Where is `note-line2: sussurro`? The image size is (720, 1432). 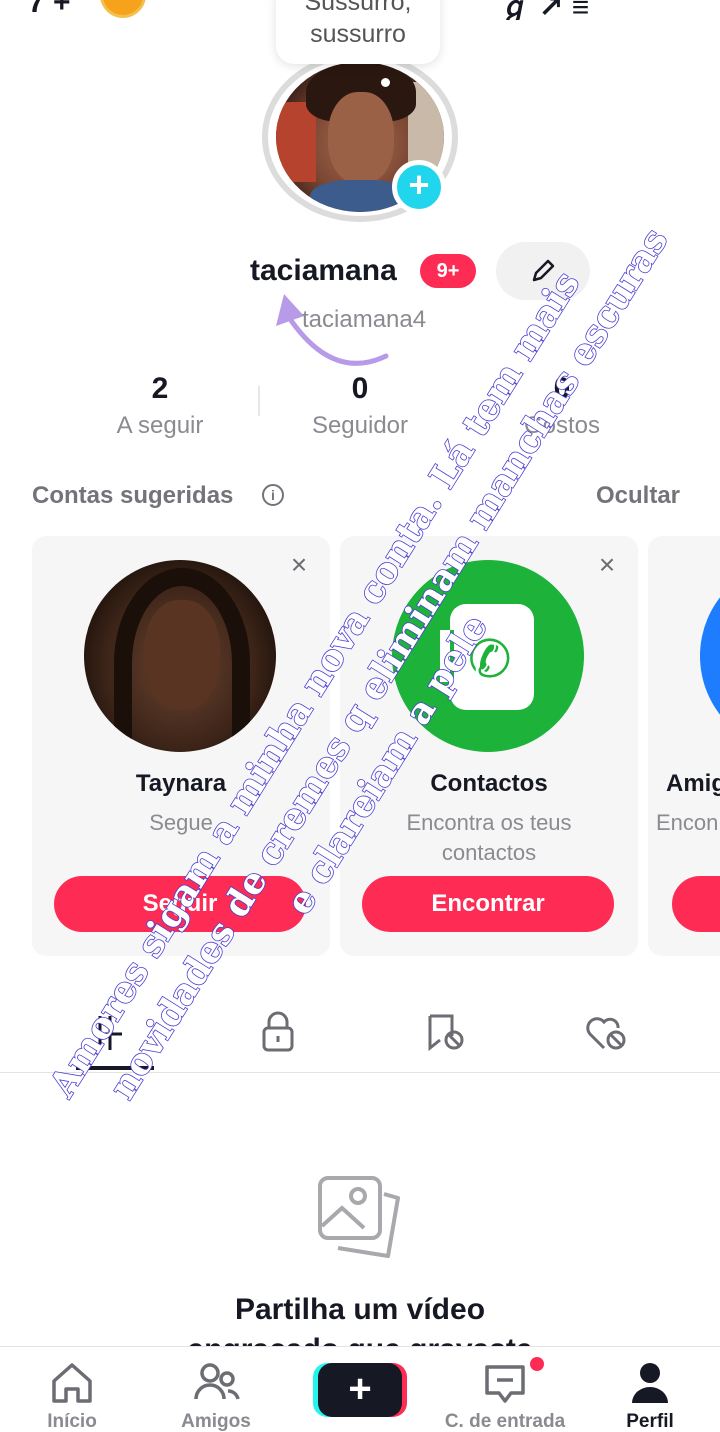
note-line2: sussurro is located at coordinates (358, 34).